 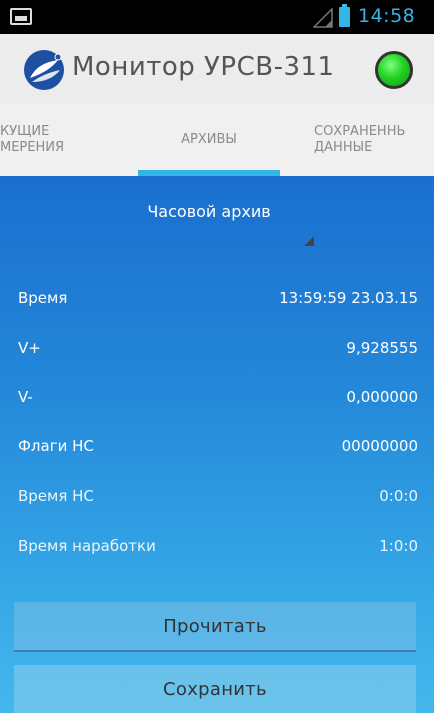 What do you see at coordinates (215, 627) in the screenshot?
I see `read-button: Прочитать` at bounding box center [215, 627].